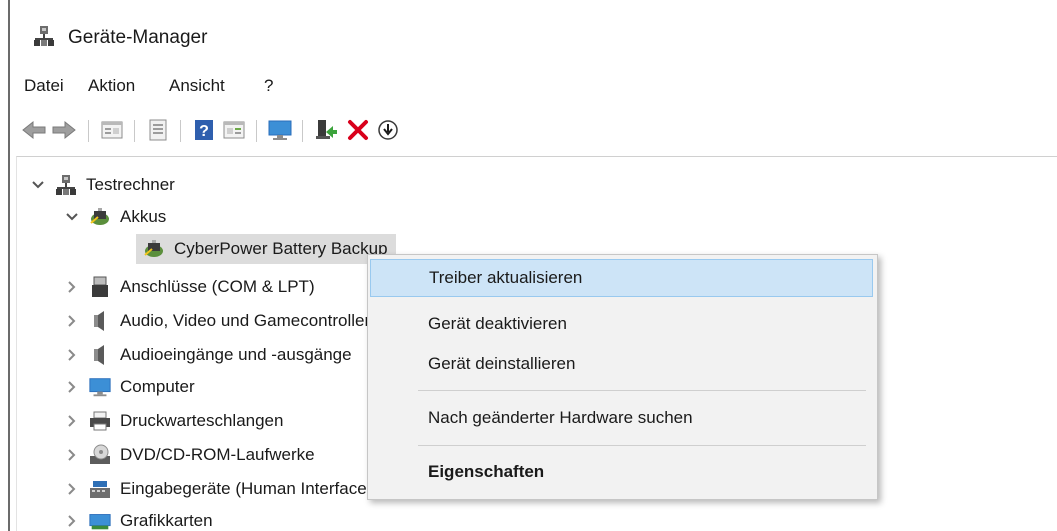 Image resolution: width=1057 pixels, height=531 pixels. I want to click on menu-item-label: Gerät deinstallieren, so click(502, 363).